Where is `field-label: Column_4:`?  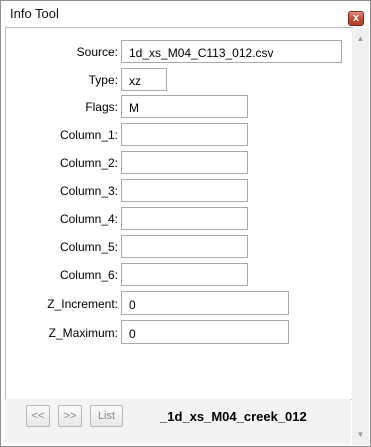 field-label: Column_4: is located at coordinates (88, 219).